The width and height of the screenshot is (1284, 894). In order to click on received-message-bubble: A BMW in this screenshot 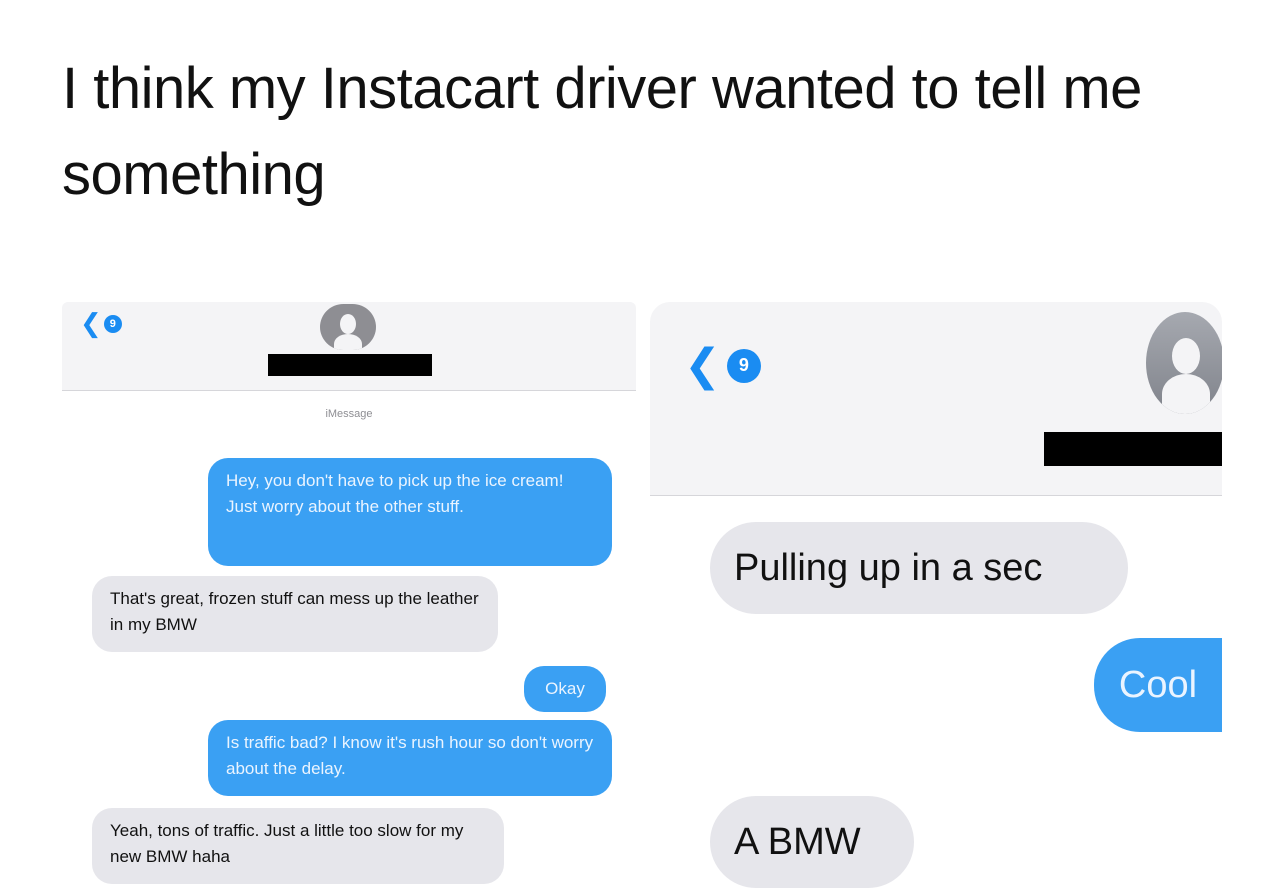, I will do `click(812, 842)`.